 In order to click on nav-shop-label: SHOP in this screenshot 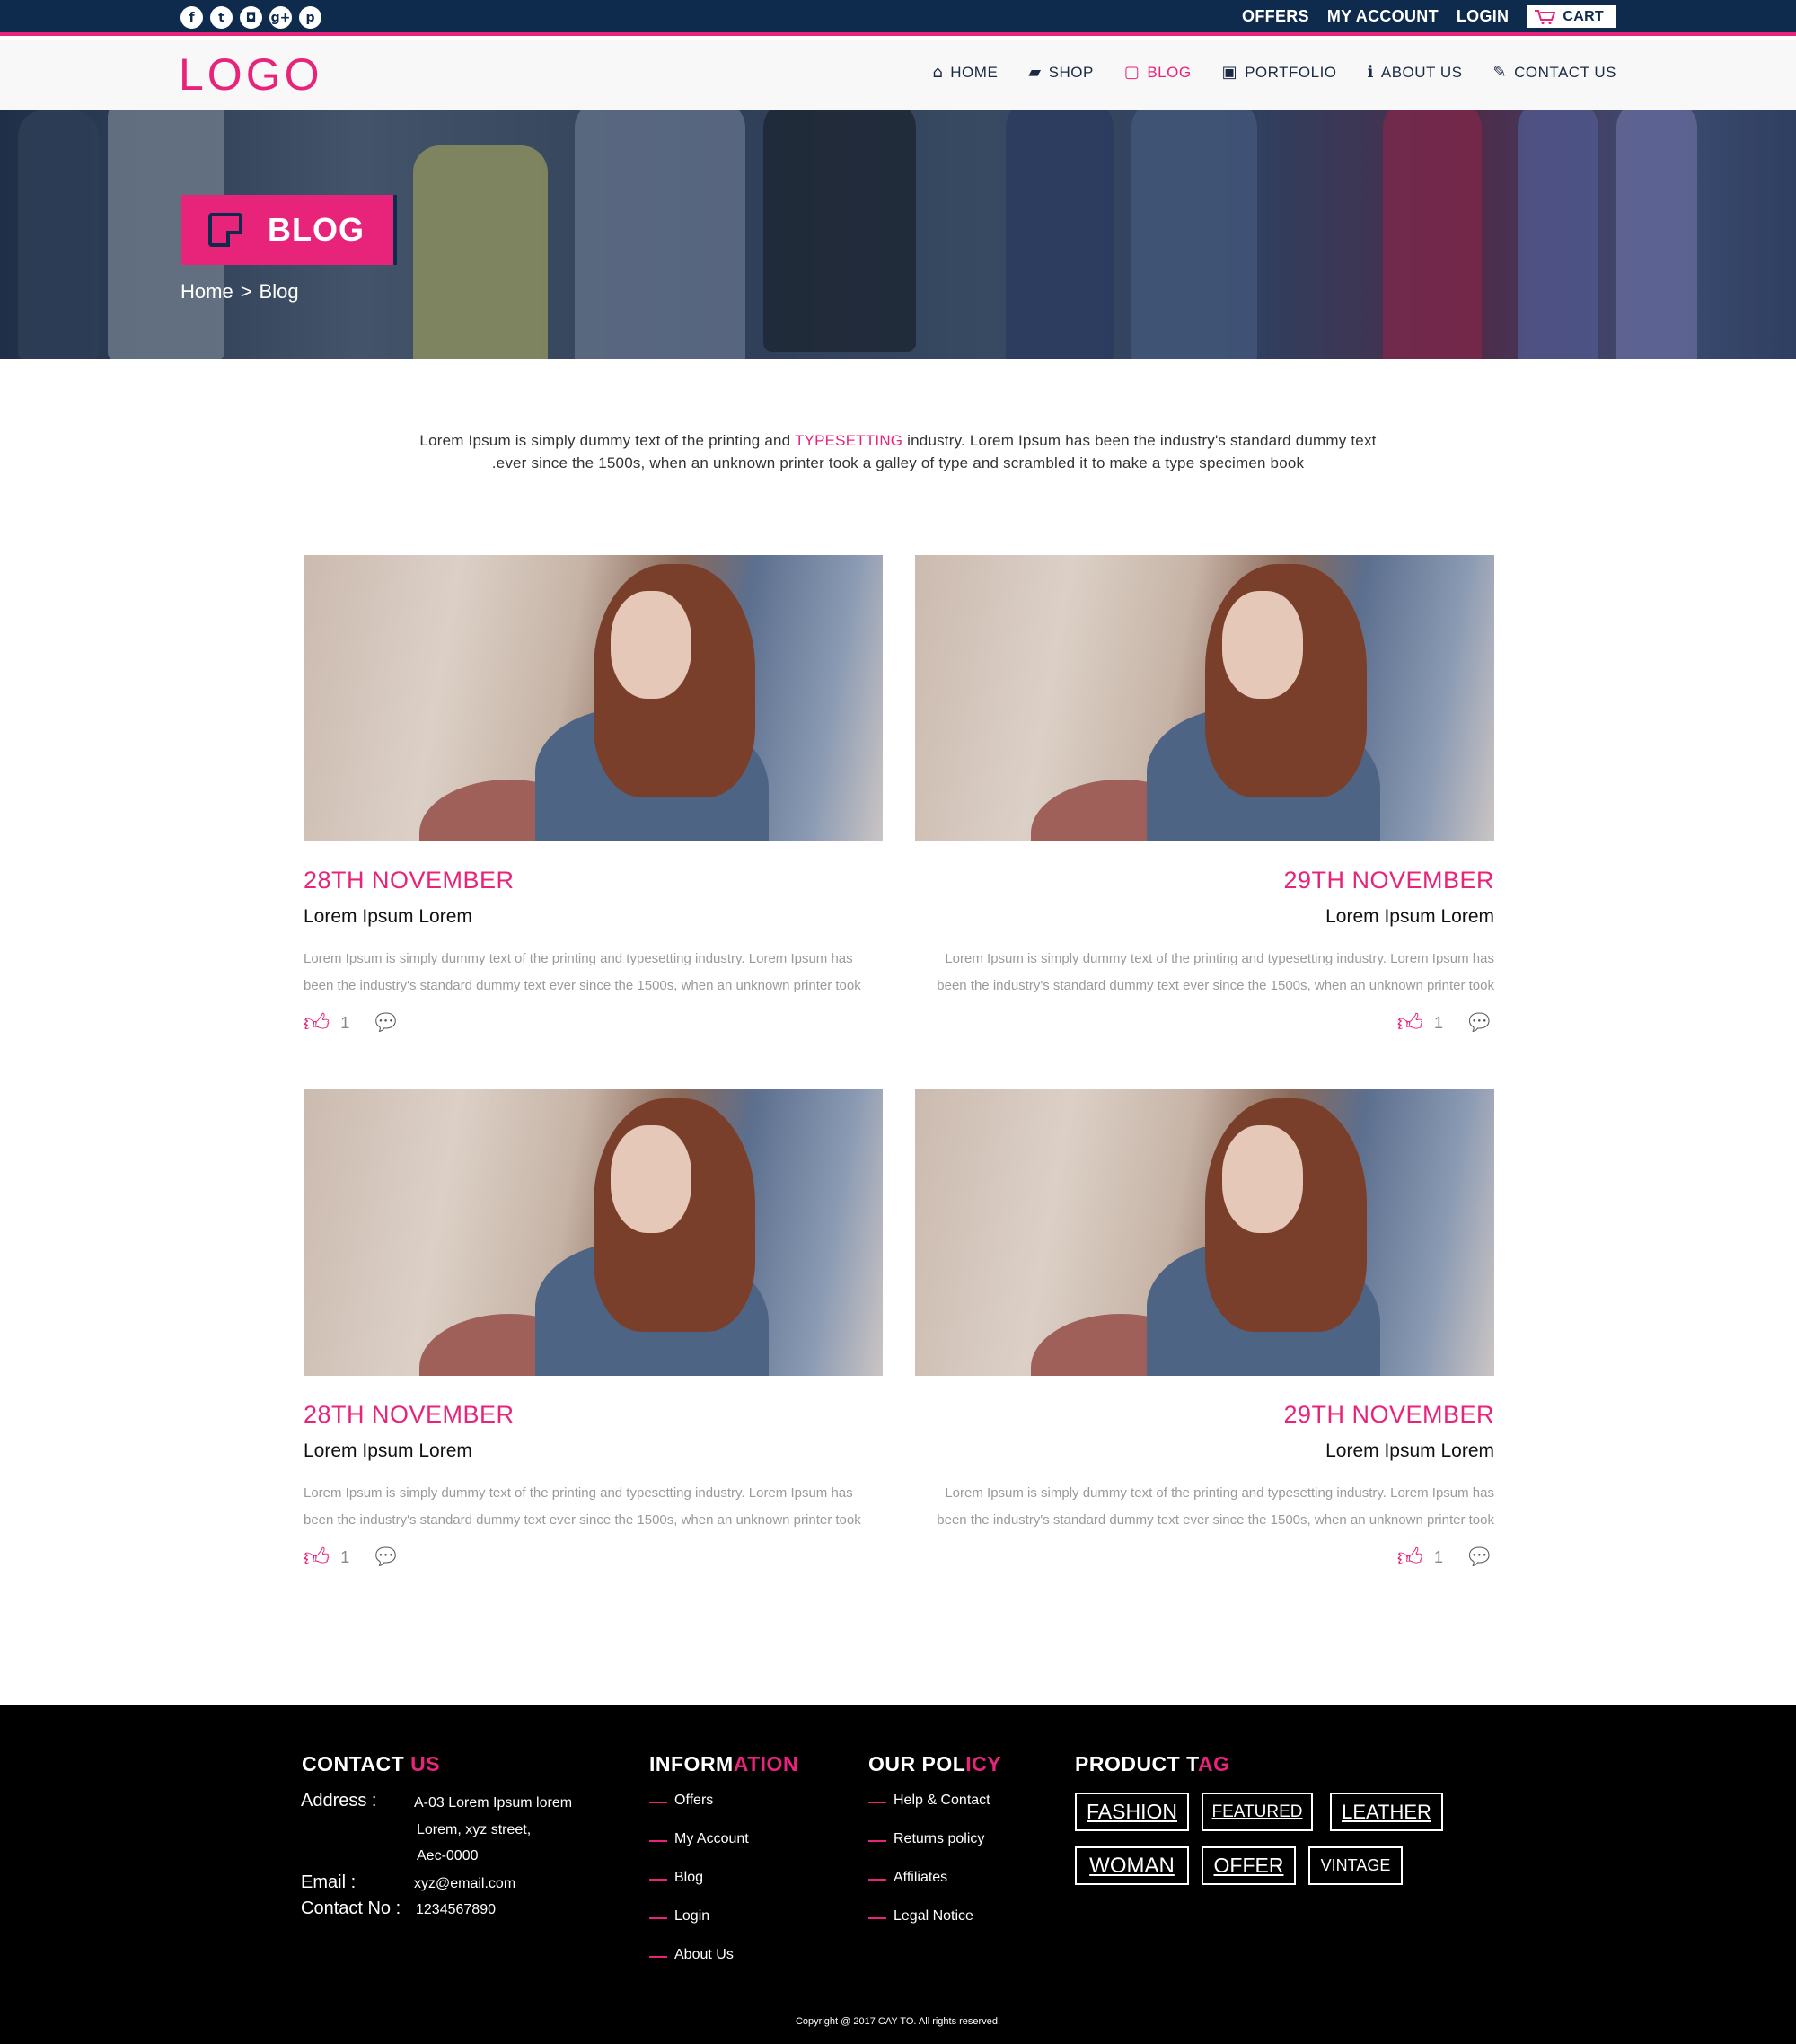, I will do `click(1071, 72)`.